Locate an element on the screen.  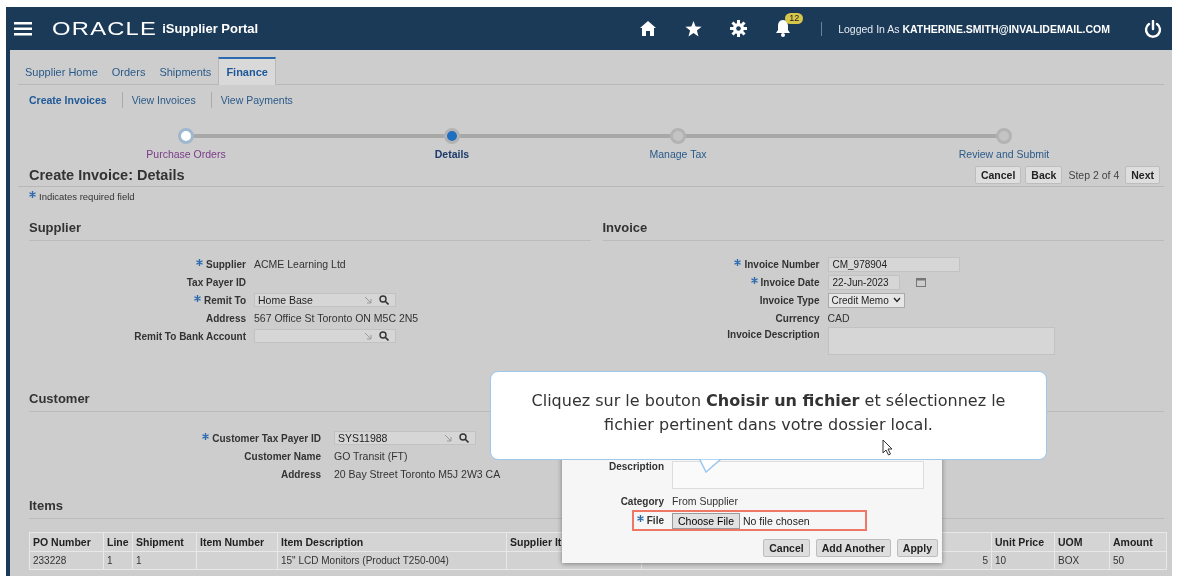
step-label: Purchase Orders is located at coordinates (186, 154).